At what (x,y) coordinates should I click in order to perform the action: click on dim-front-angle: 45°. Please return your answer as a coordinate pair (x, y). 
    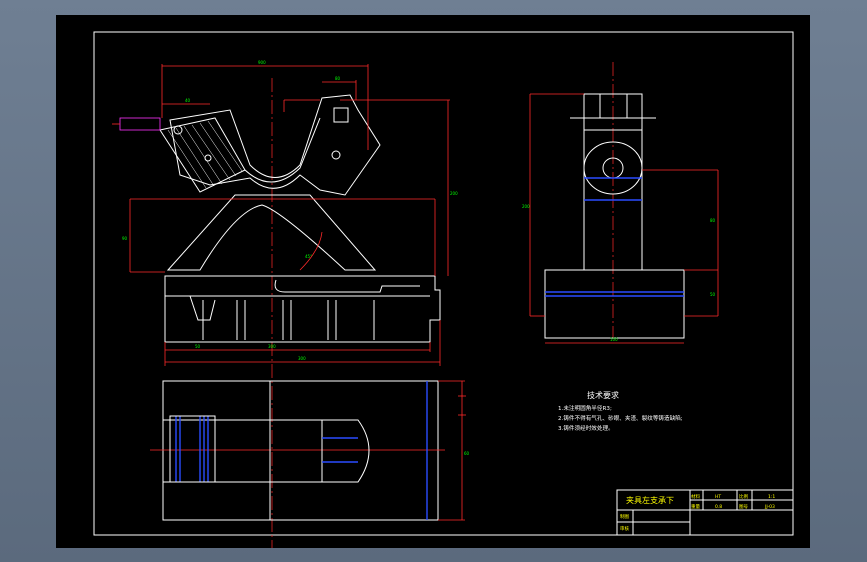
    Looking at the image, I should click on (308, 256).